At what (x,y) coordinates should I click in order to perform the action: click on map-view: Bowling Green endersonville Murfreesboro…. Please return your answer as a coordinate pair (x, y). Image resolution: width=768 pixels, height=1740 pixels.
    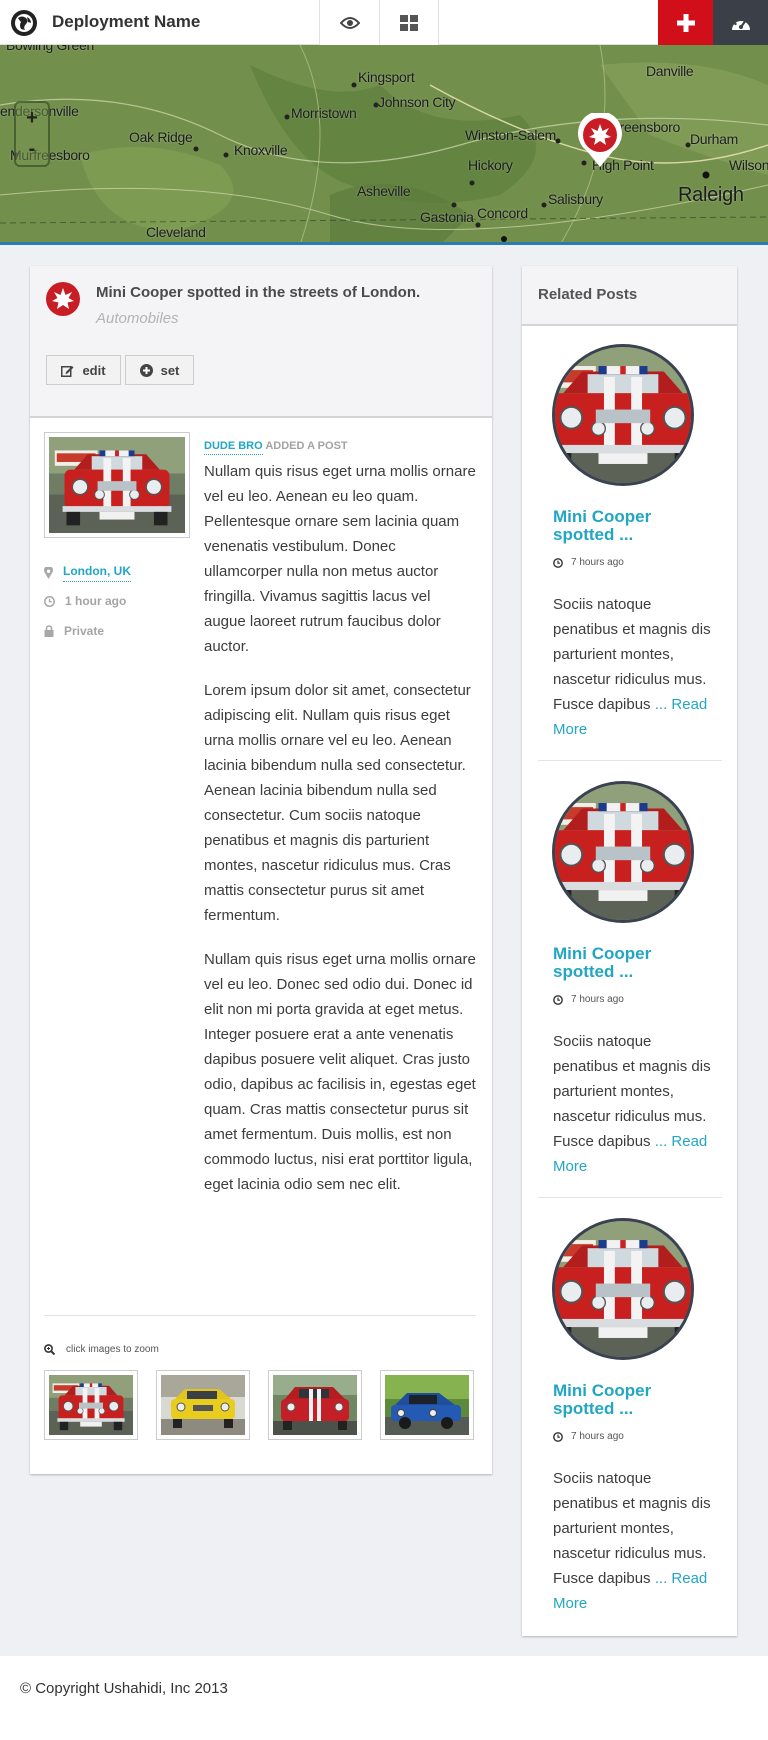
    Looking at the image, I should click on (384, 145).